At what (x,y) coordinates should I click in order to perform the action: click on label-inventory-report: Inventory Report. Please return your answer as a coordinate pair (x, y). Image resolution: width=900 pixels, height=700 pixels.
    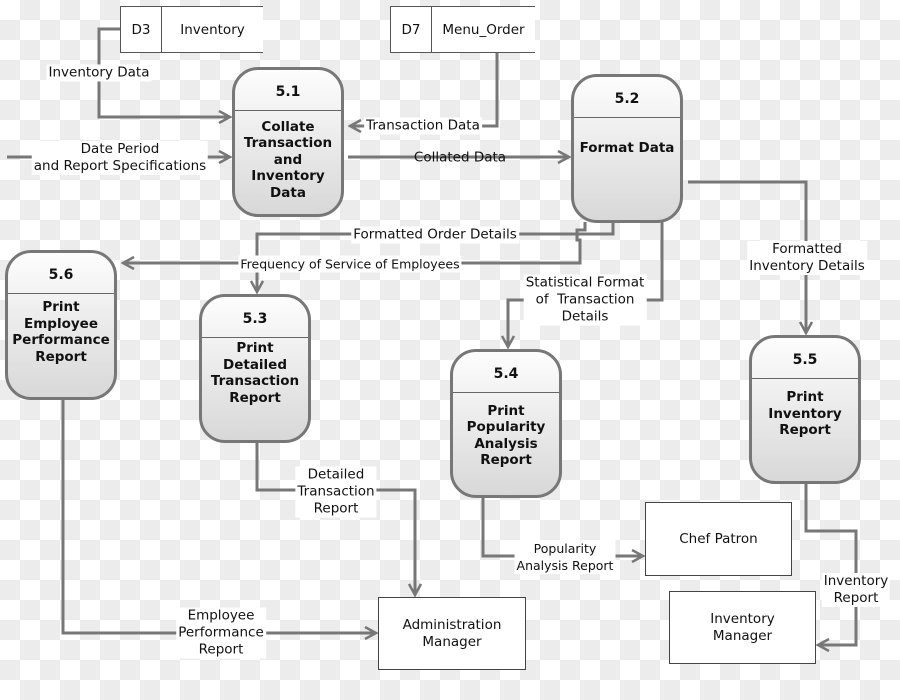
    Looking at the image, I should click on (856, 590).